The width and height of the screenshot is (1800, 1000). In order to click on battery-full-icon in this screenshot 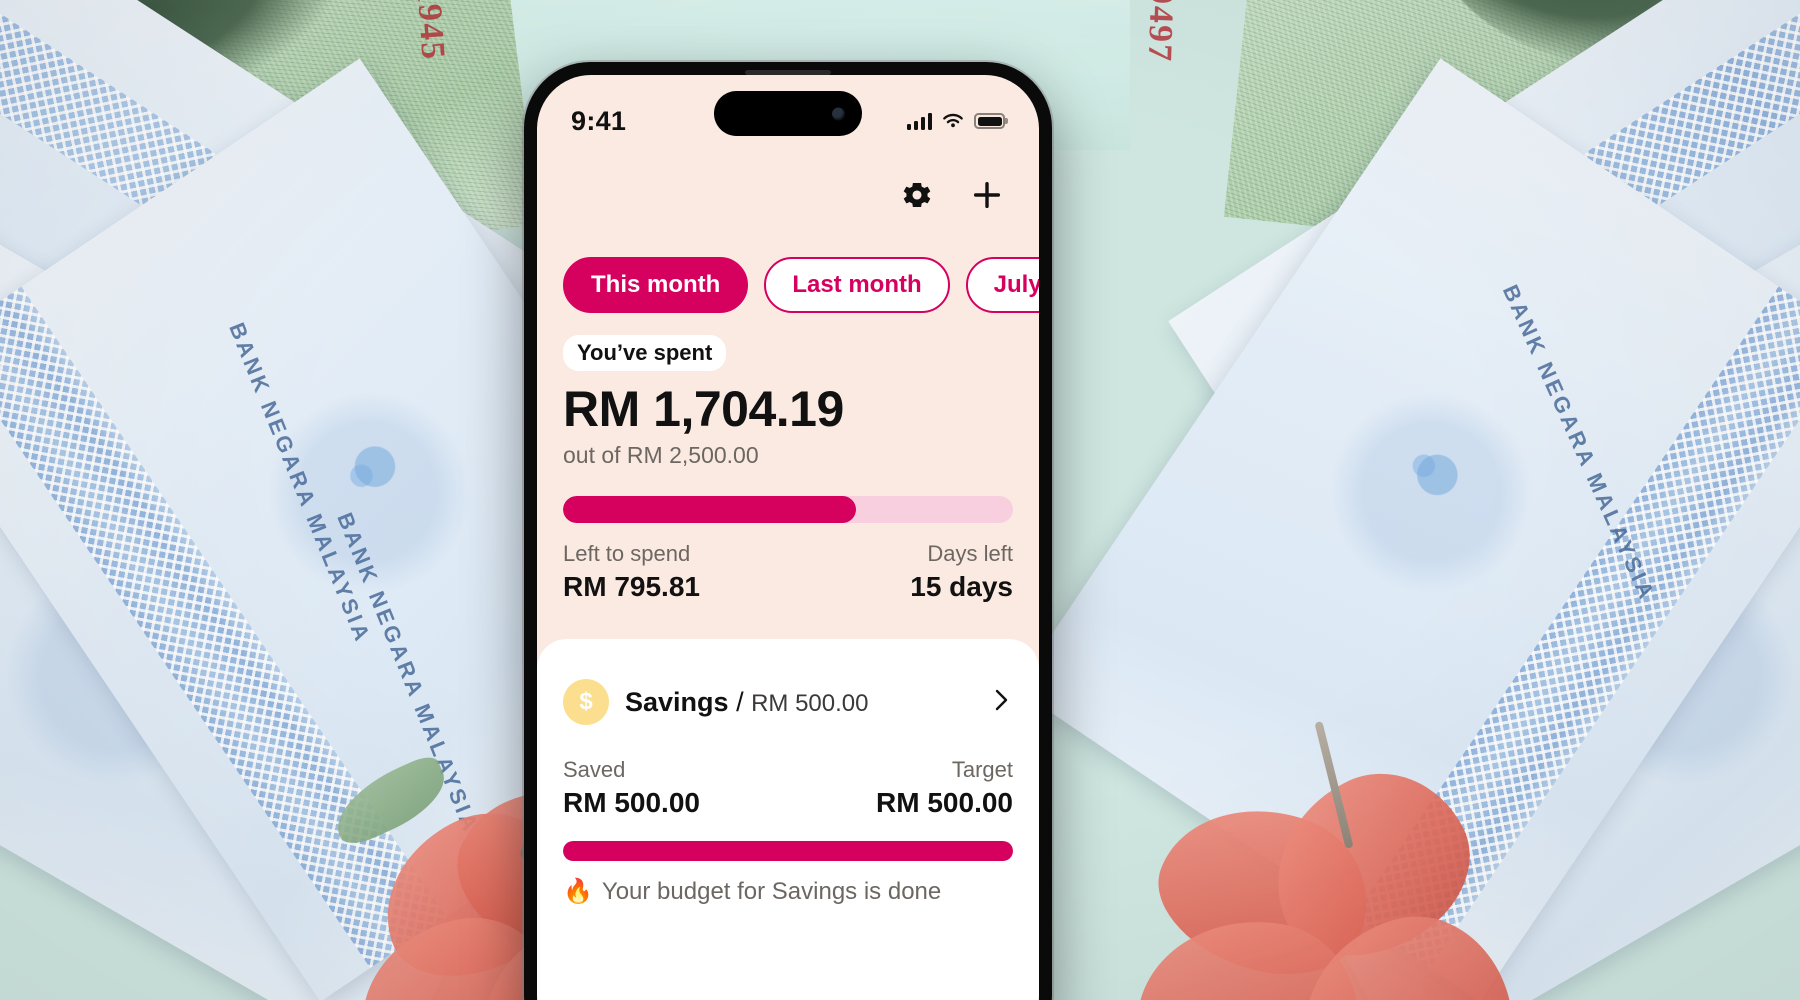, I will do `click(989, 121)`.